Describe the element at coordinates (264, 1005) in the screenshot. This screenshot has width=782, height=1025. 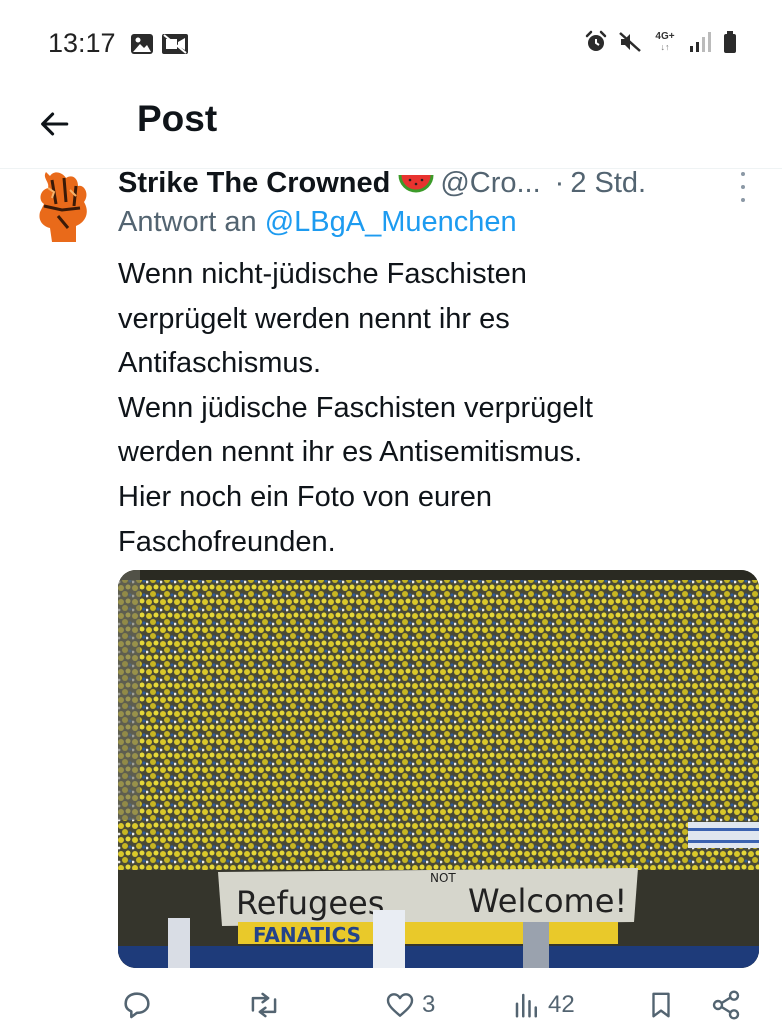
I see `repost-icon` at that location.